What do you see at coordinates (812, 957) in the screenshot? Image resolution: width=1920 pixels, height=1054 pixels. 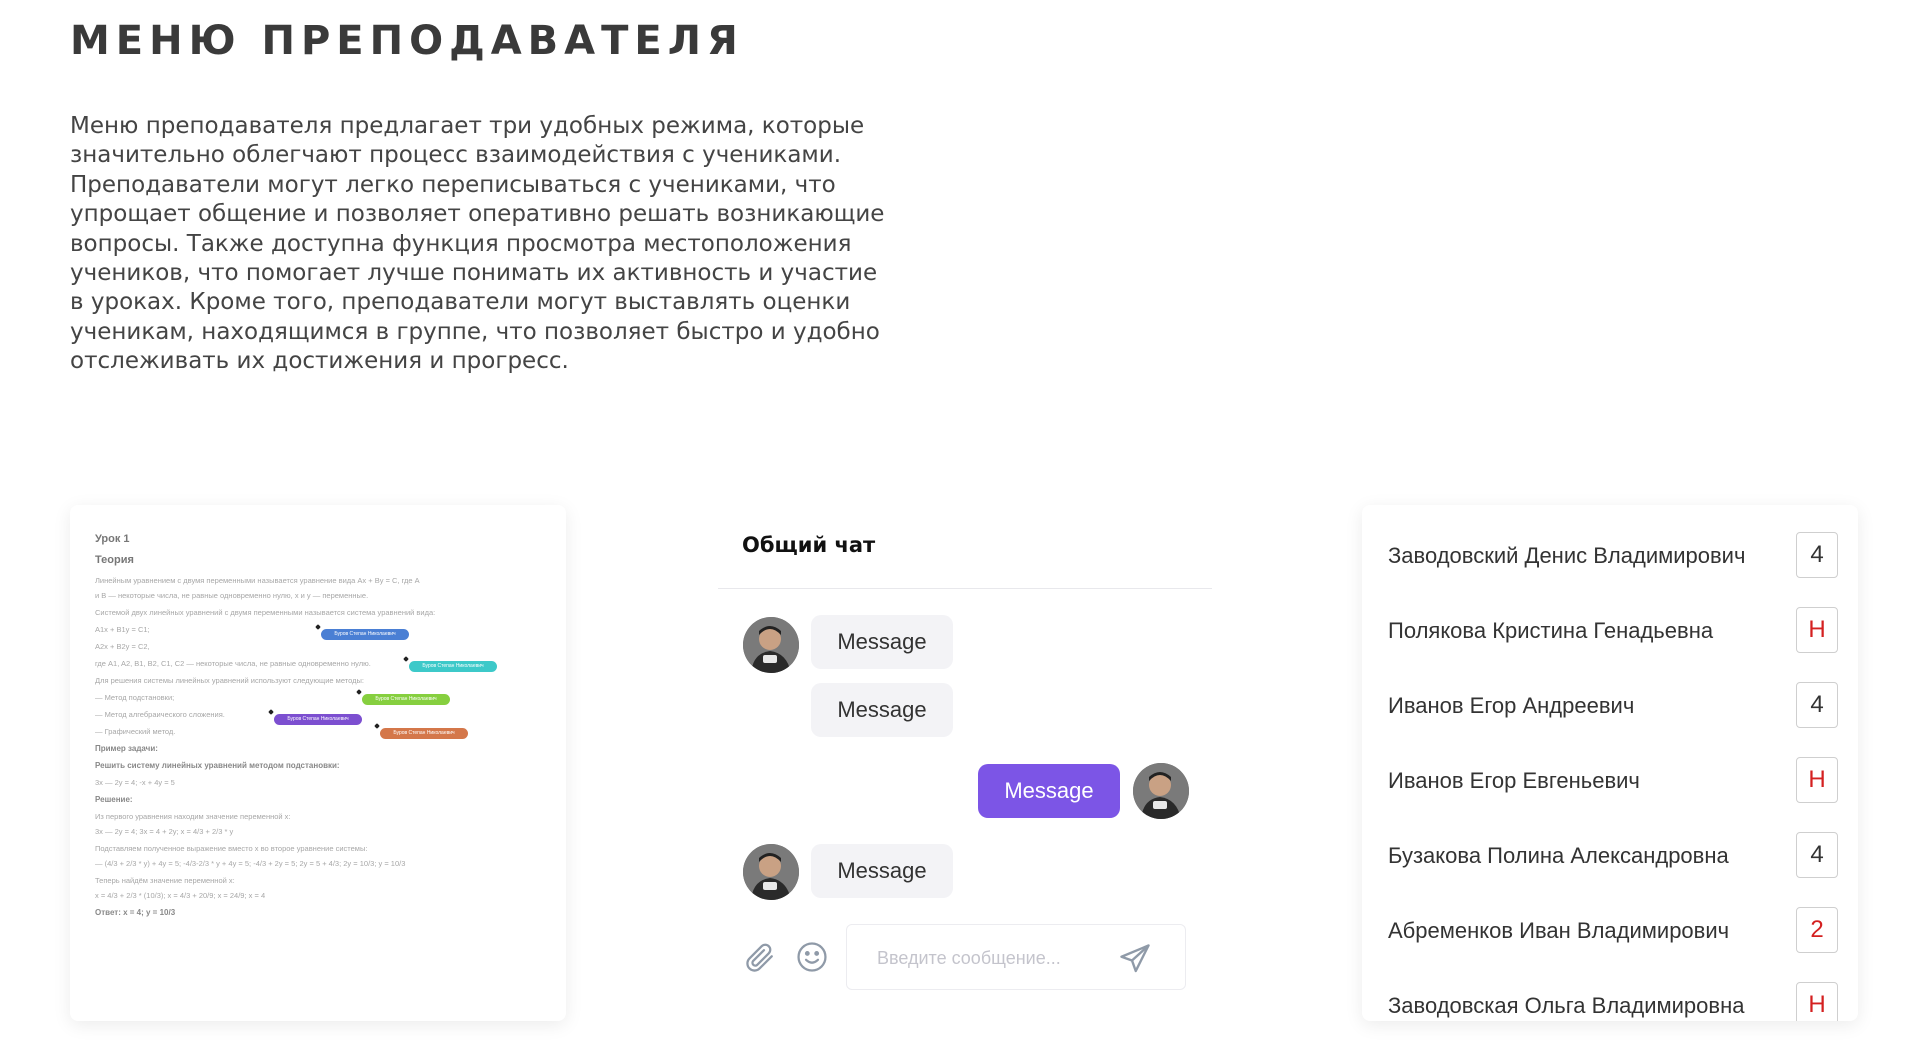 I see `emoji-icon` at bounding box center [812, 957].